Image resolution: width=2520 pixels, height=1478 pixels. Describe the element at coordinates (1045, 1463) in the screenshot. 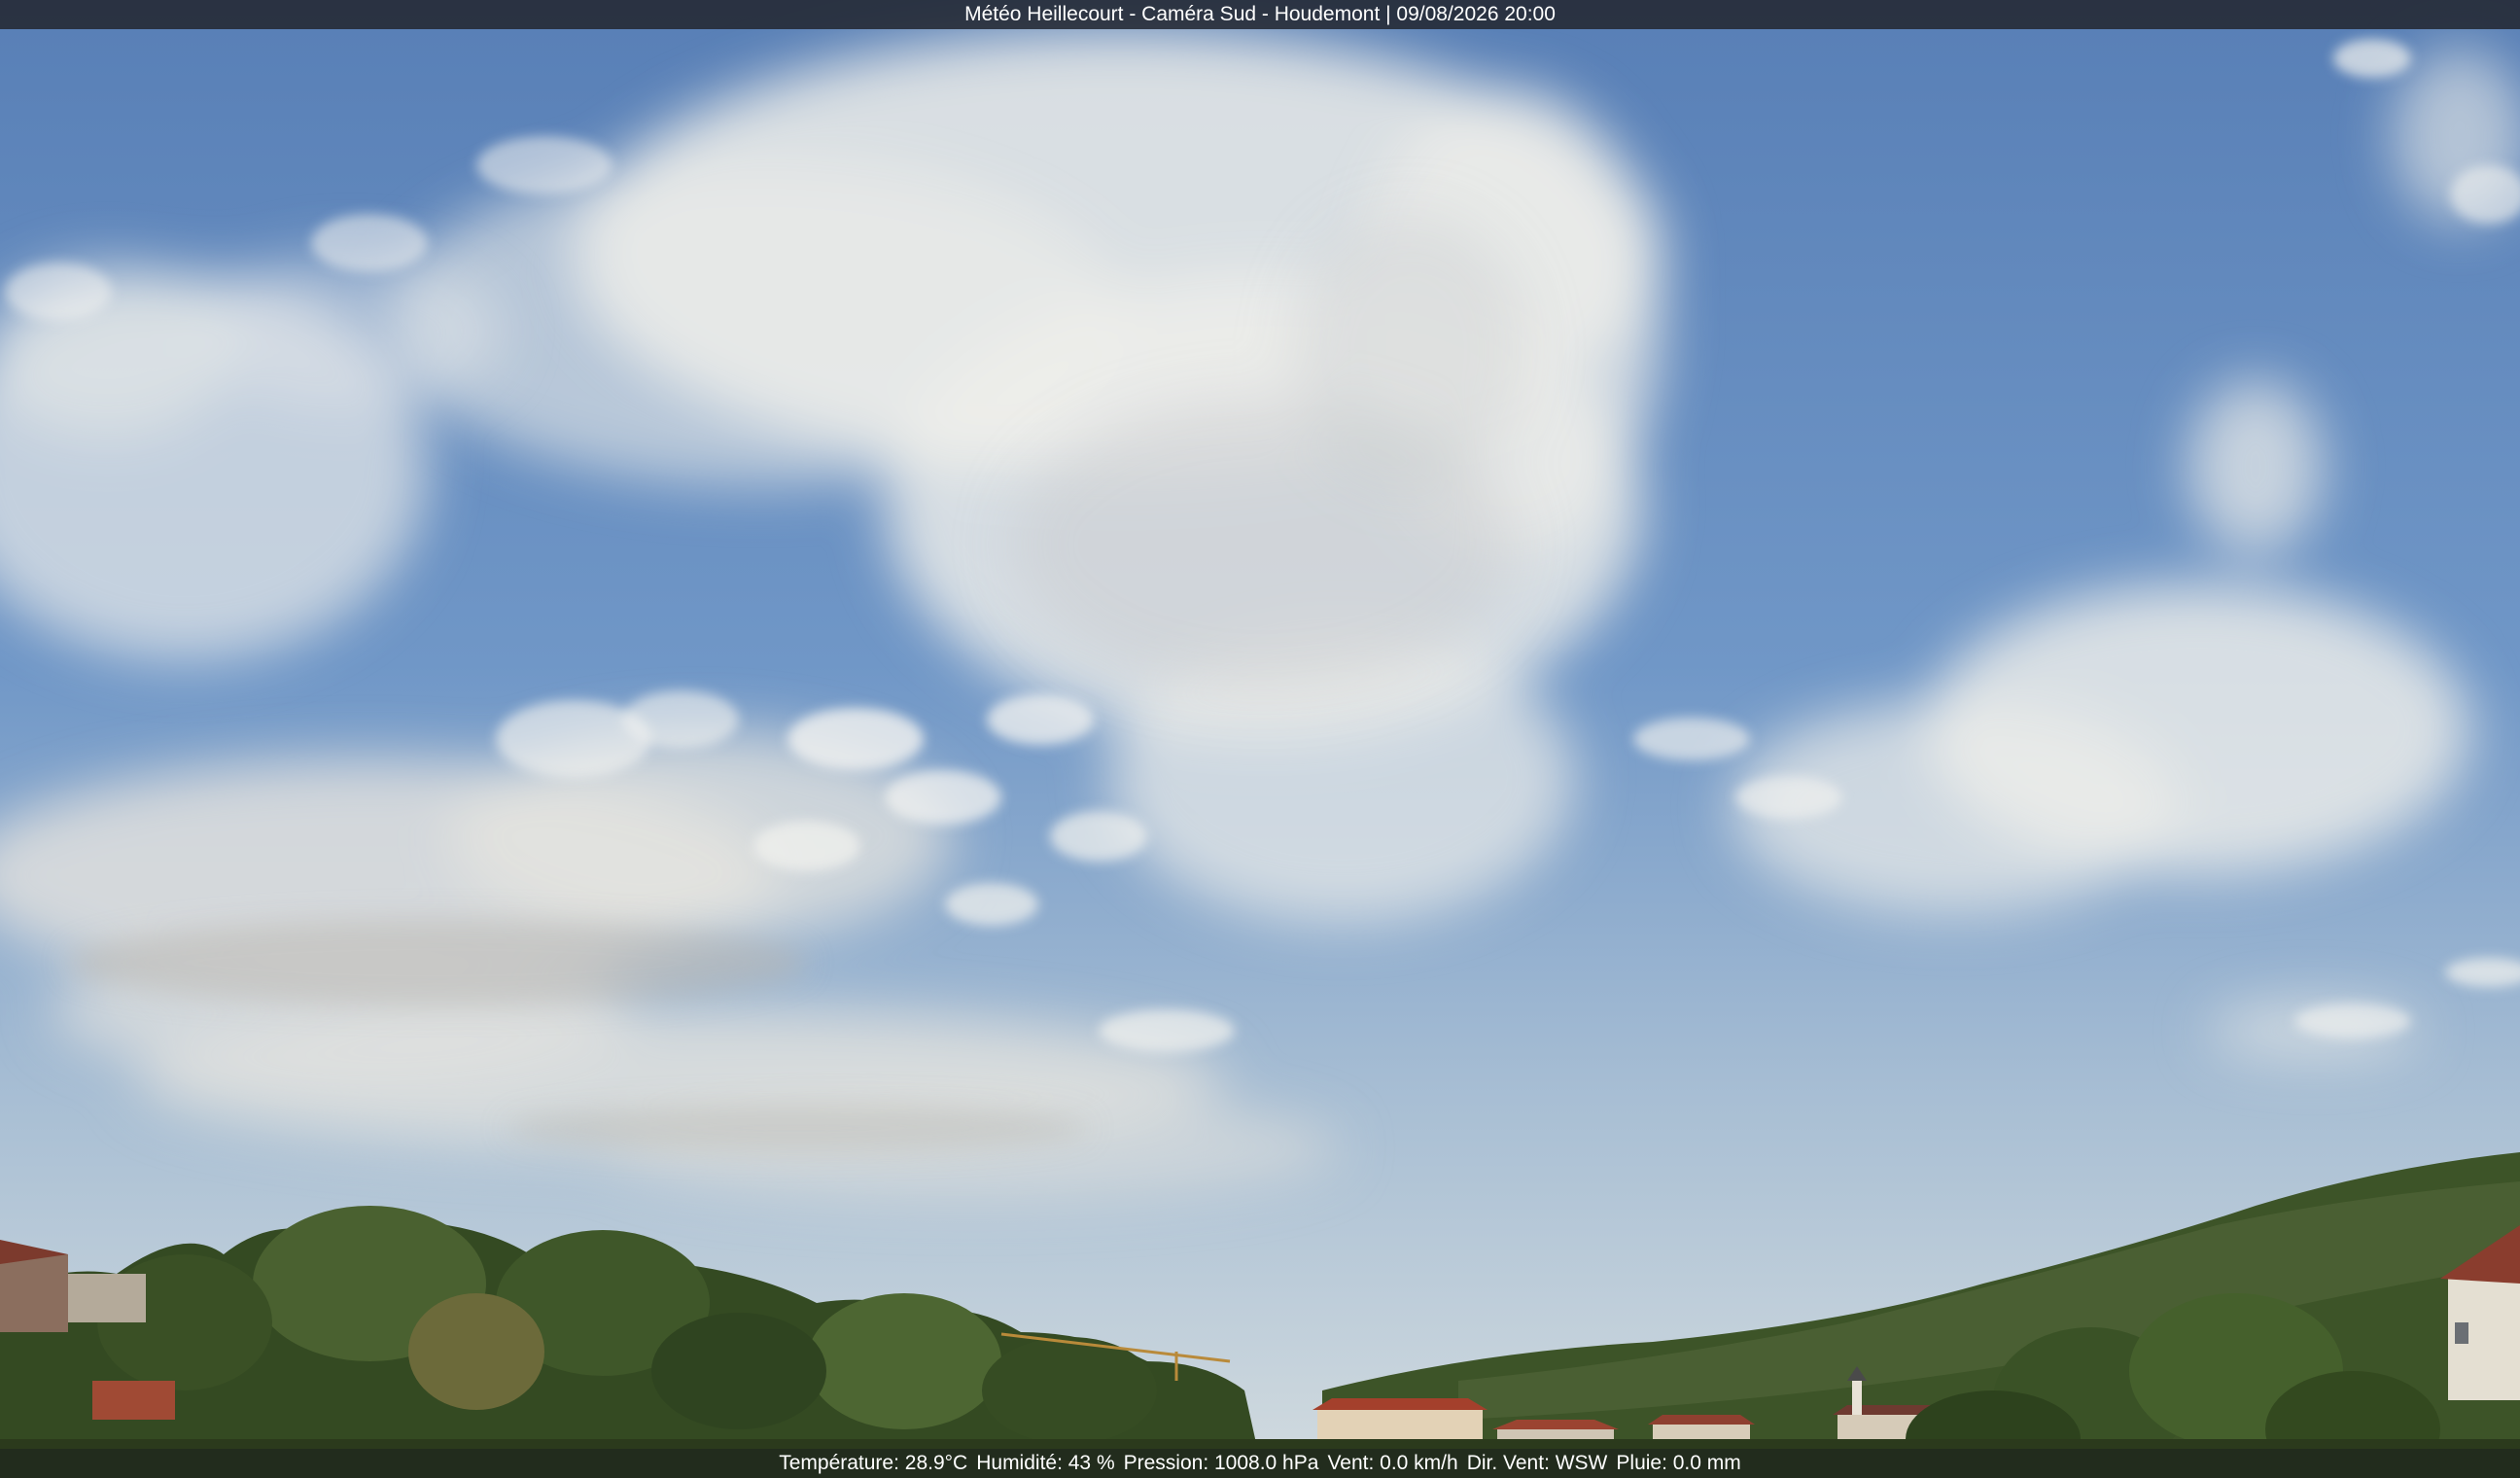

I see `humidity-reading: Humidité: 43 %` at that location.